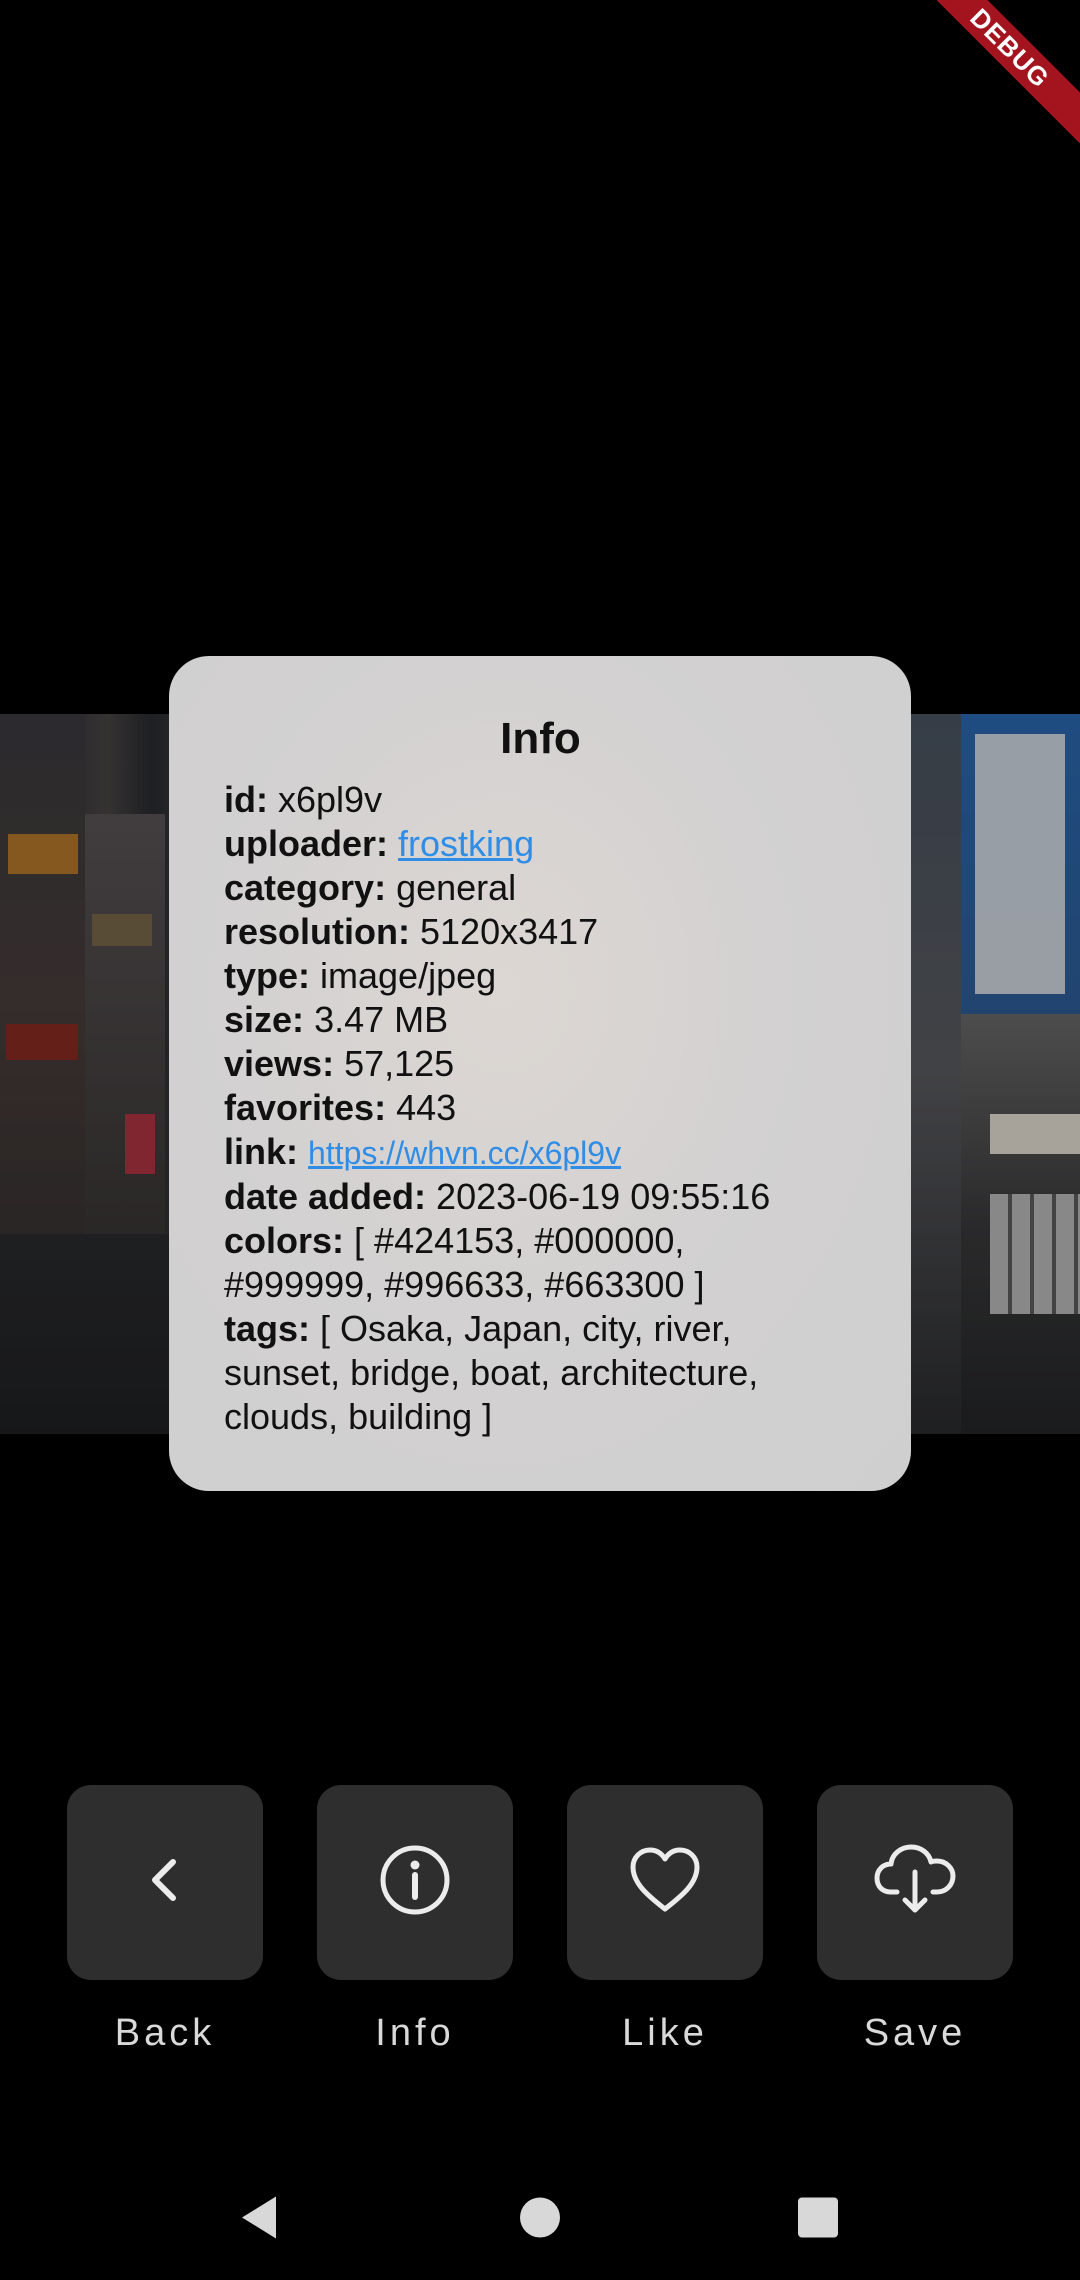  What do you see at coordinates (464, 1284) in the screenshot?
I see `info-value: #999999, #996633, #663300 ]` at bounding box center [464, 1284].